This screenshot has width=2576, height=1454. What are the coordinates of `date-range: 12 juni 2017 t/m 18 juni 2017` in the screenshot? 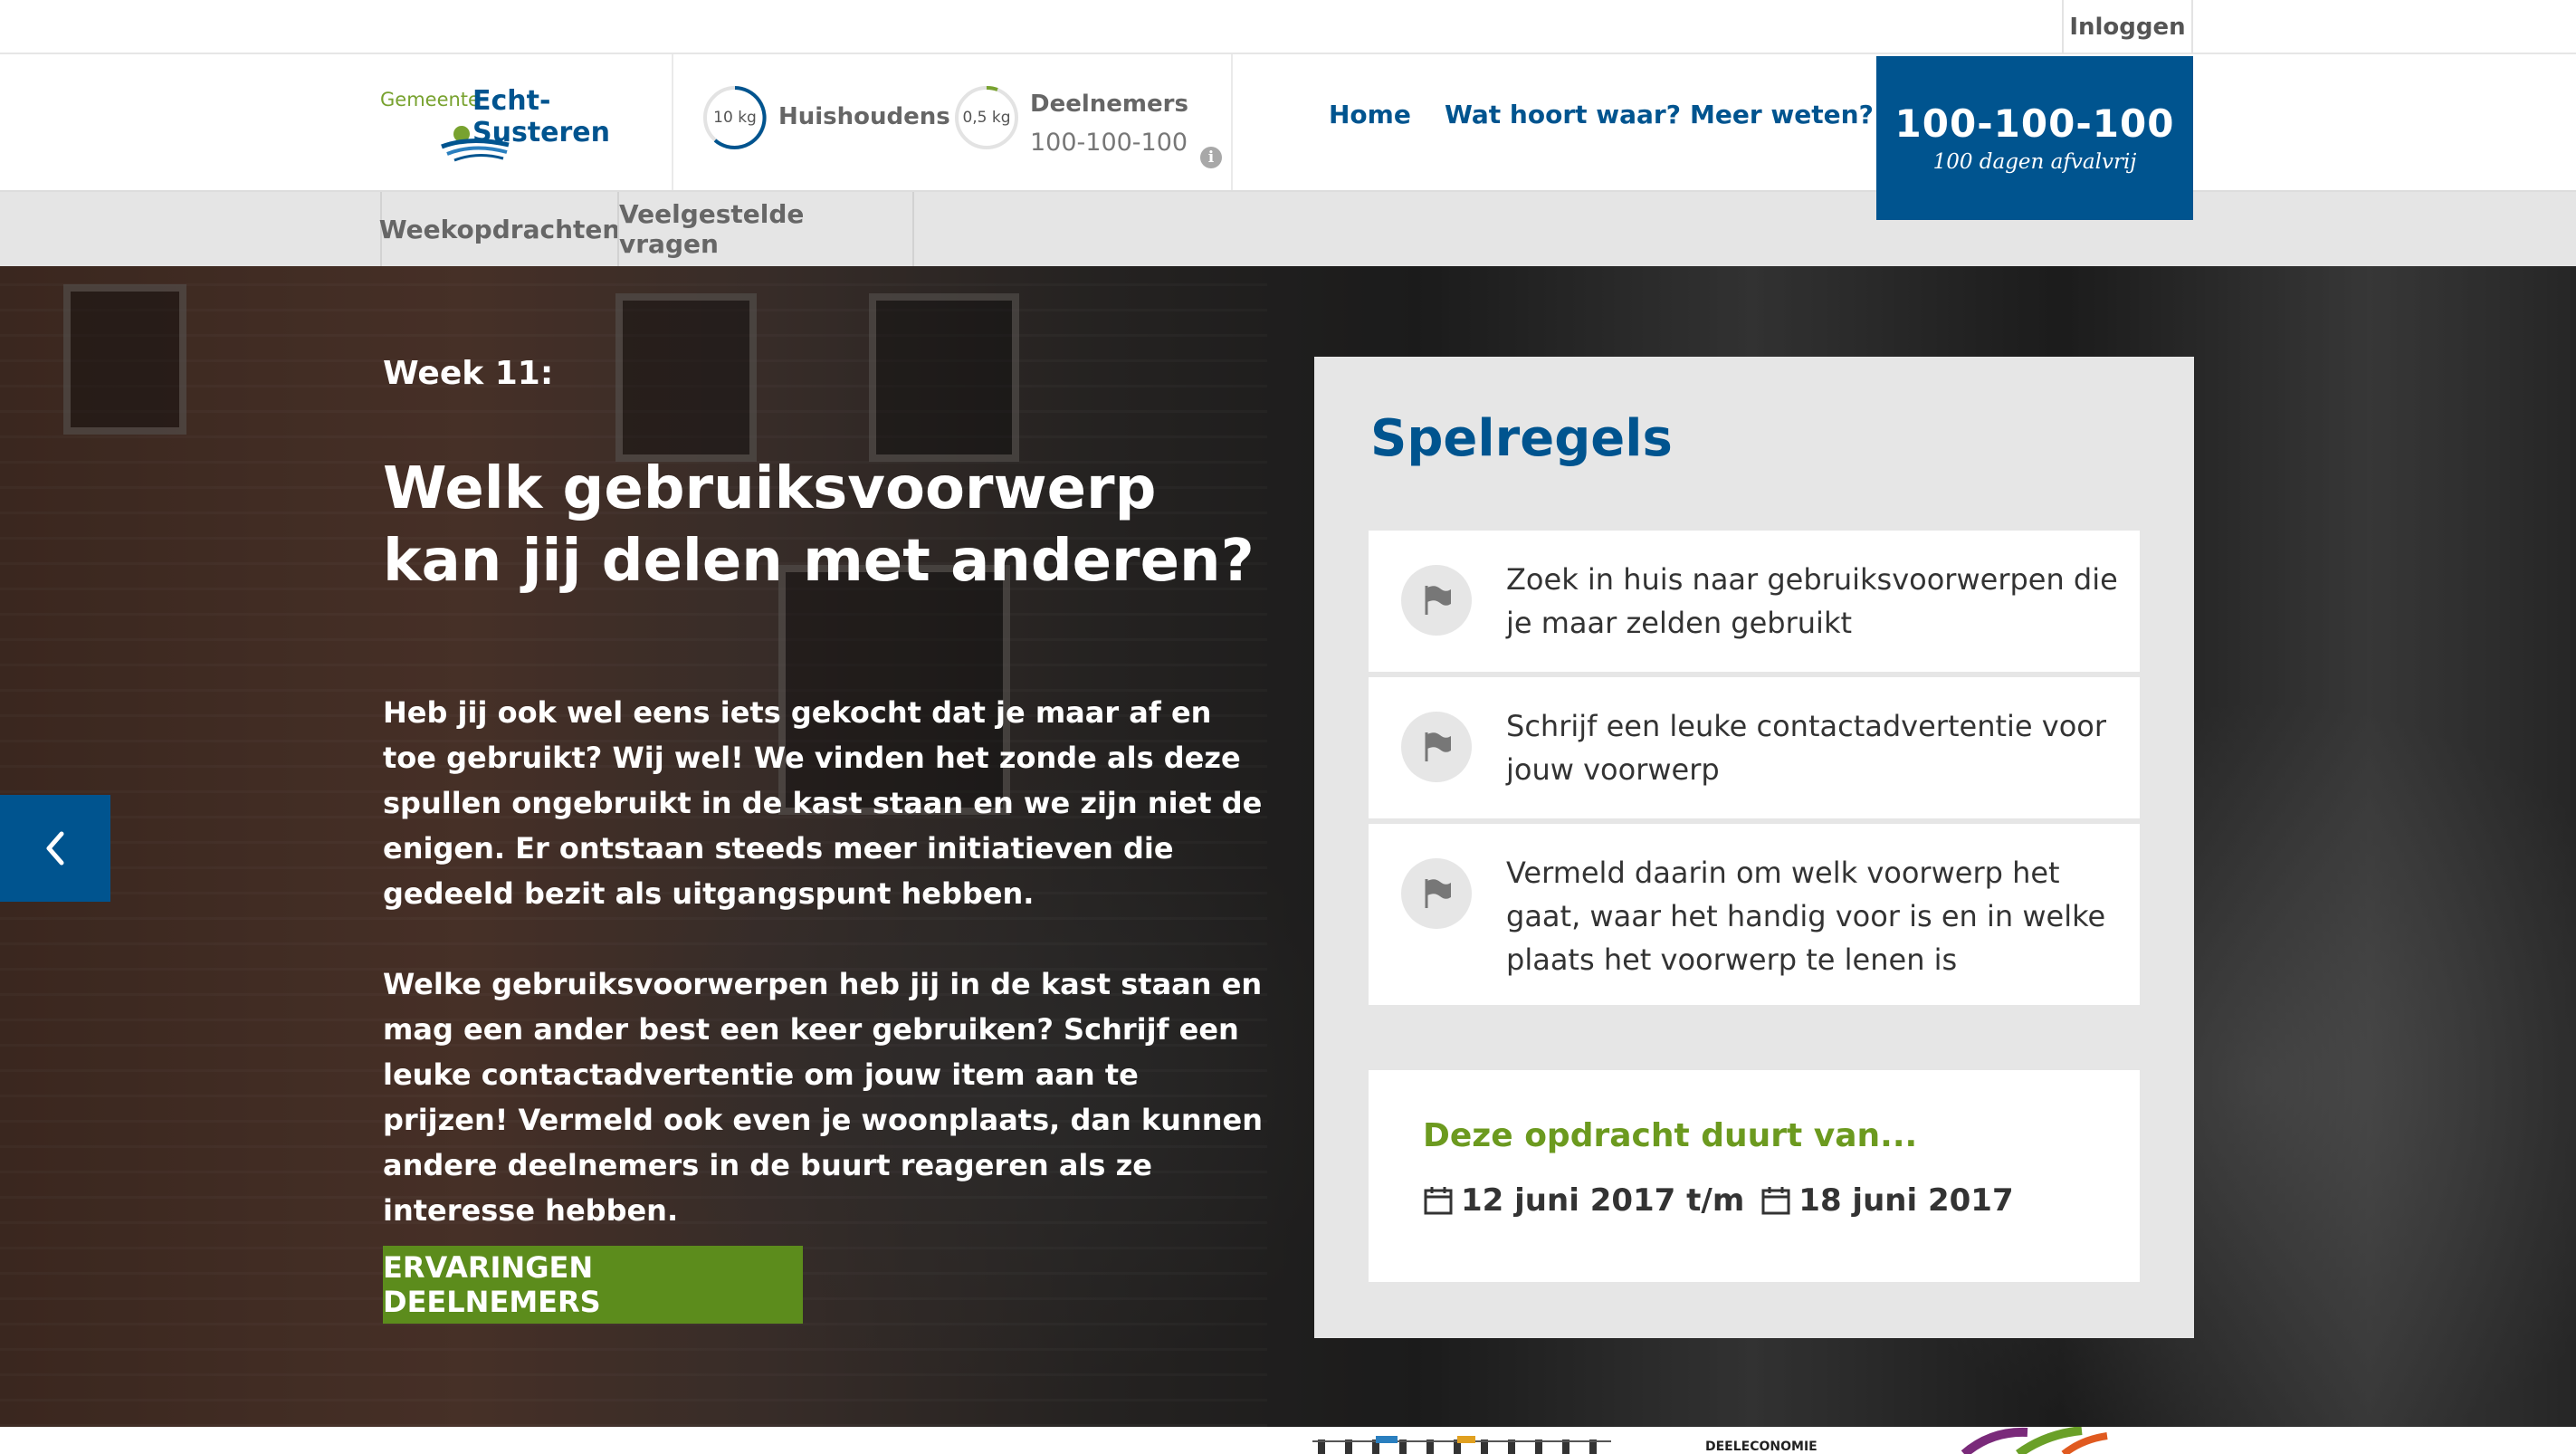 It's located at (1718, 1200).